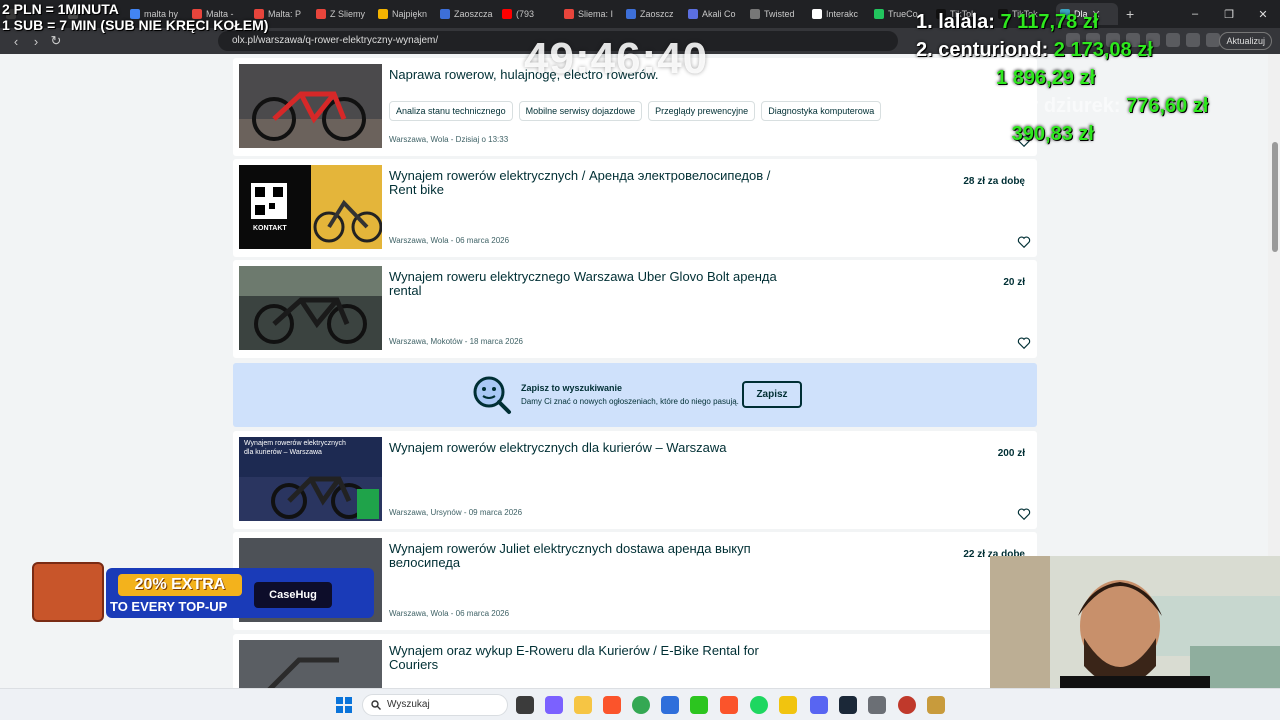 This screenshot has width=1280, height=720. What do you see at coordinates (819, 705) in the screenshot?
I see `discord-icon` at bounding box center [819, 705].